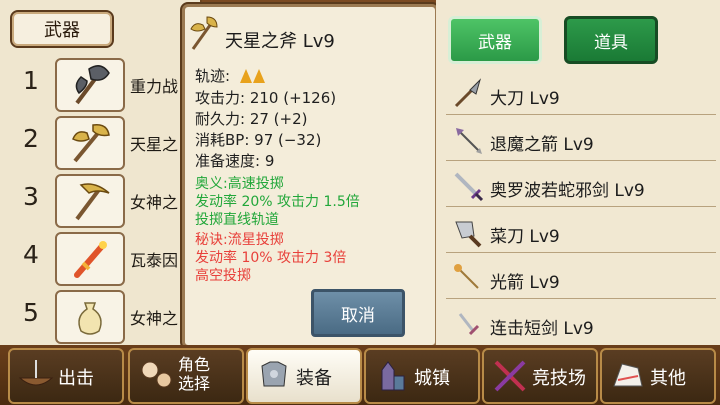 Image resolution: width=720 pixels, height=405 pixels. I want to click on skill1-stats: 发动率 20% 攻击力 1.5倍, so click(277, 202).